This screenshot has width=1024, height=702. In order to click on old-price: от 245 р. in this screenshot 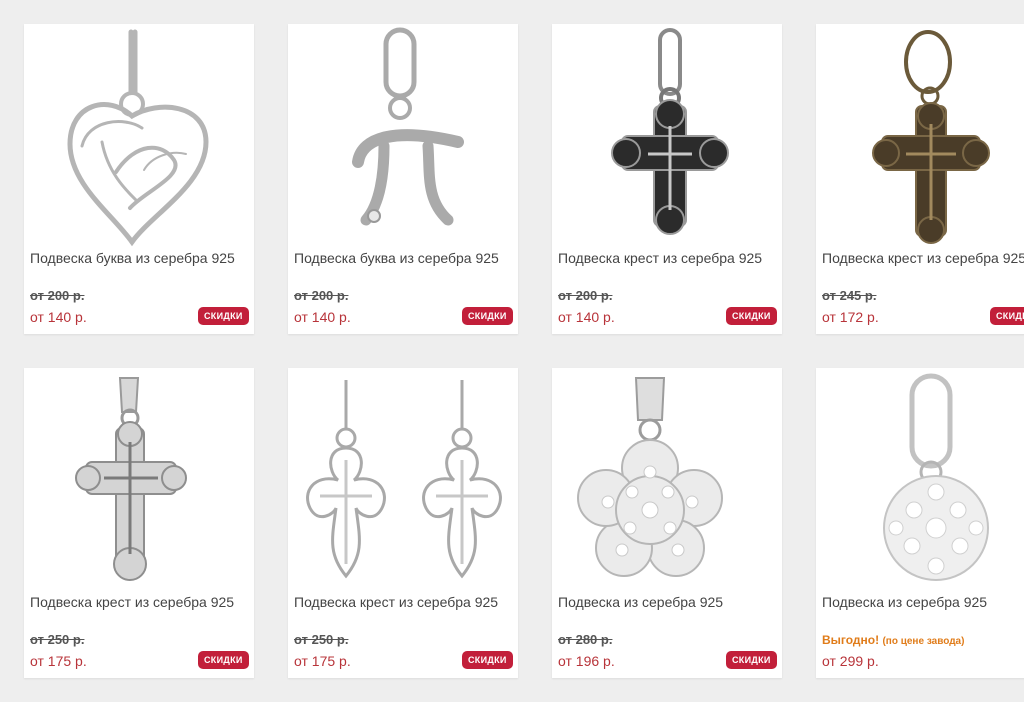, I will do `click(849, 295)`.